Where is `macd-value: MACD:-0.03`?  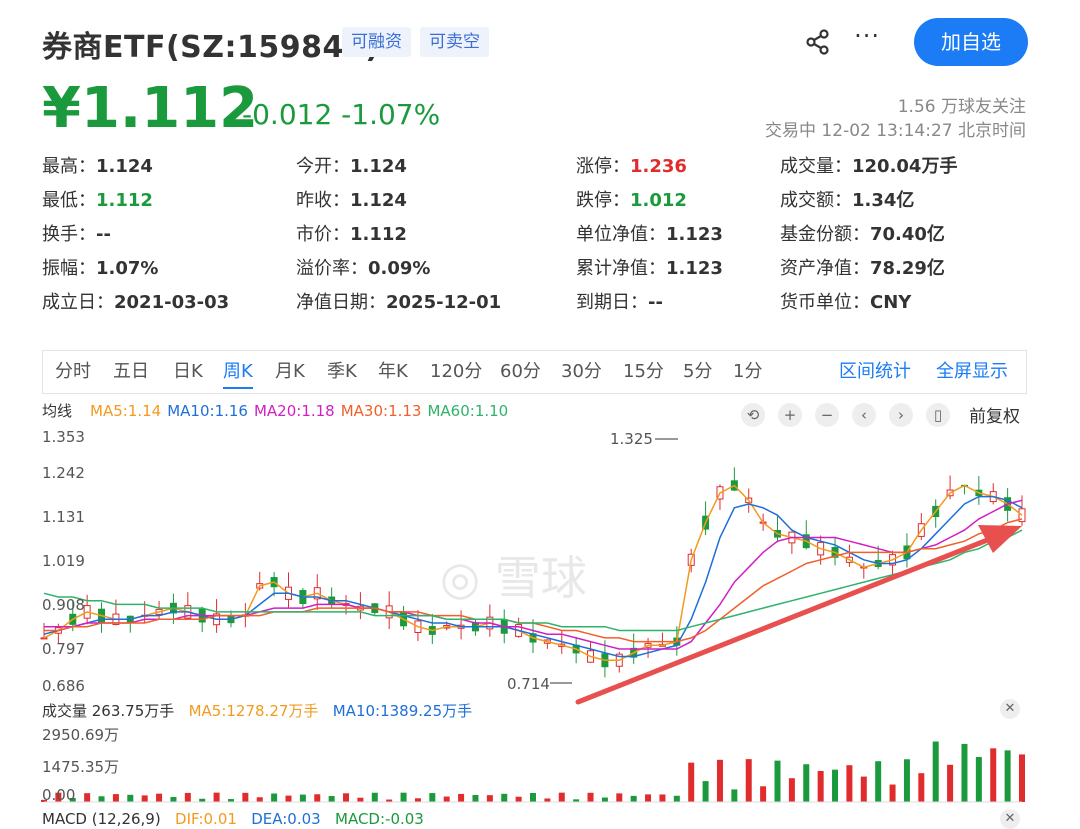 macd-value: MACD:-0.03 is located at coordinates (379, 819).